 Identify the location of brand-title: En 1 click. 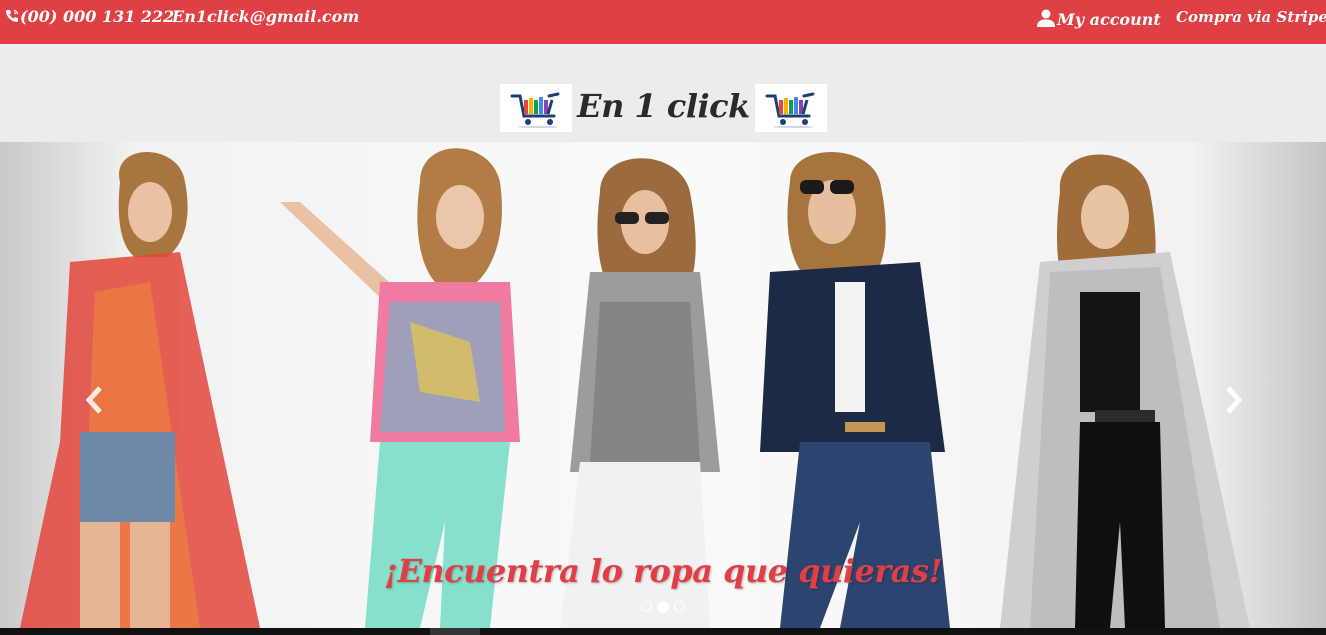
(663, 108).